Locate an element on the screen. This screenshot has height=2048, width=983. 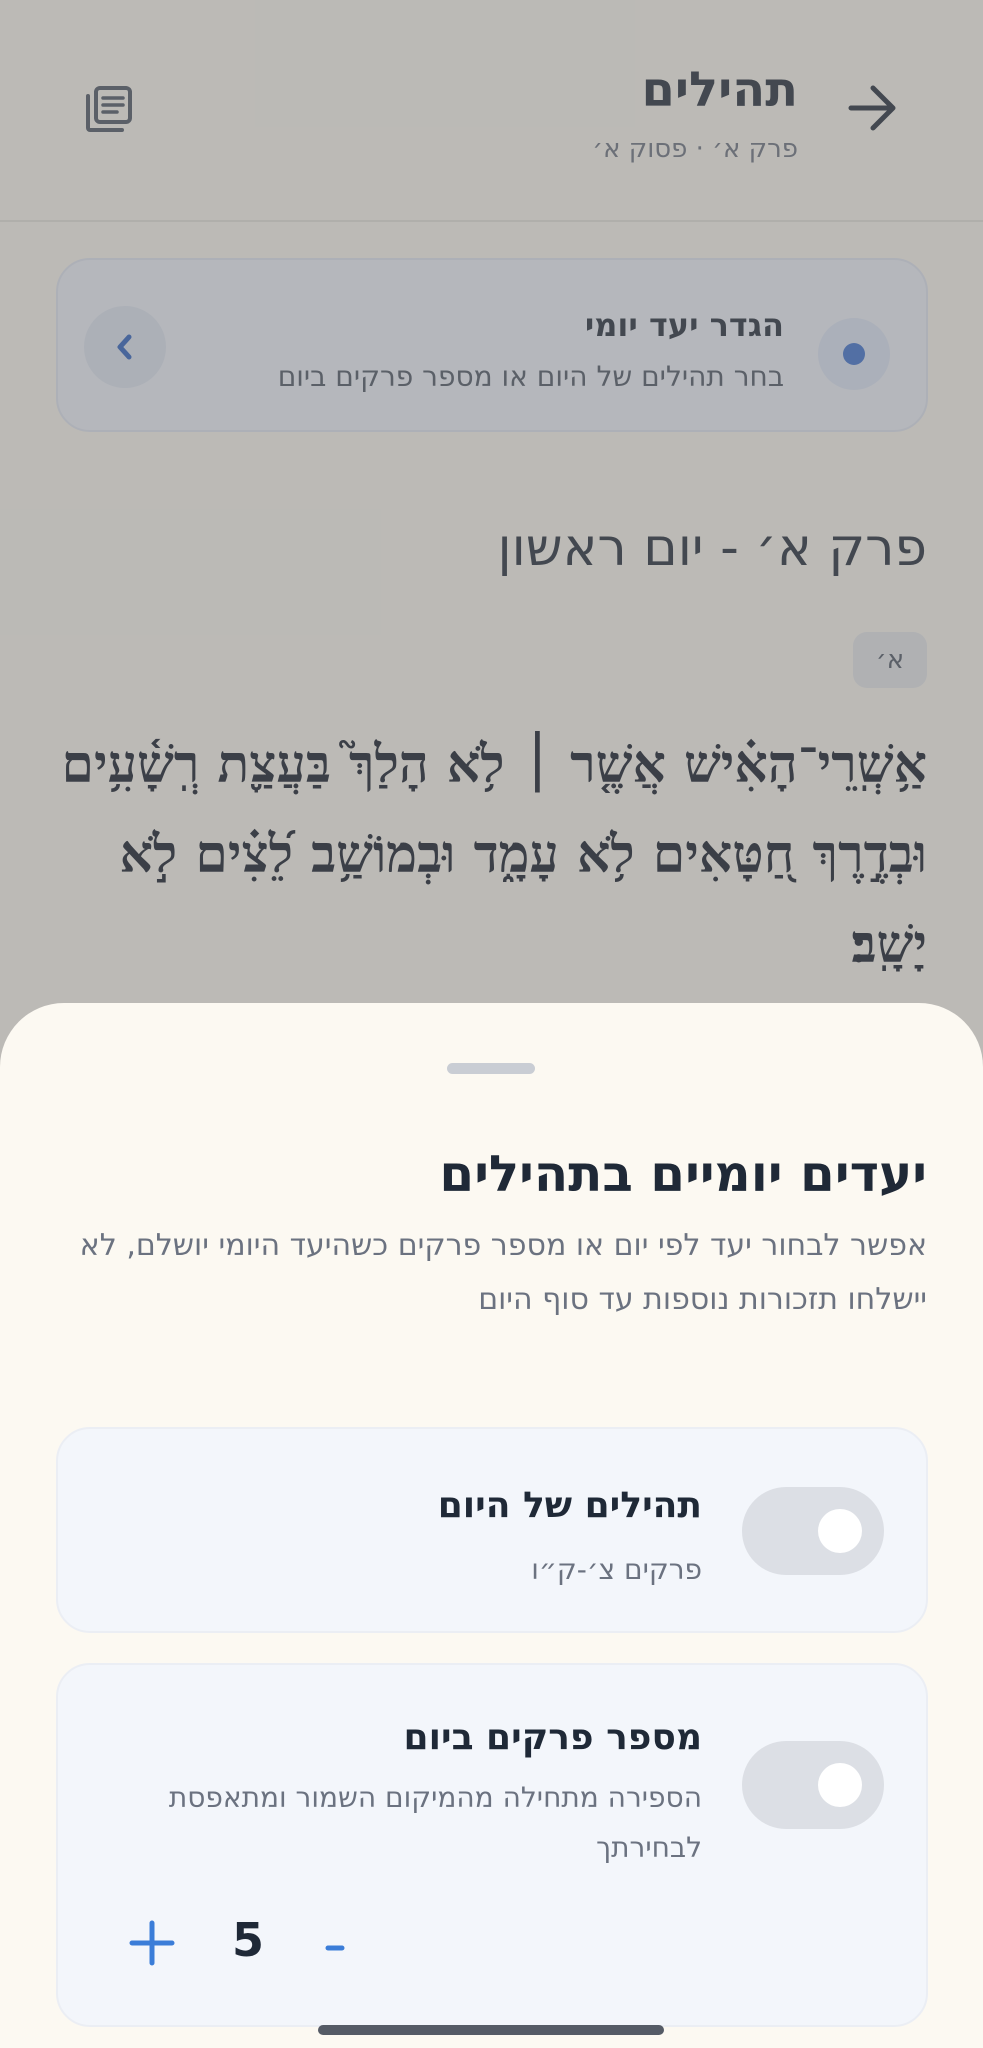
option-daily-tehillim: תהילים של היום פרקים צ׳-ק״ו is located at coordinates (492, 1530).